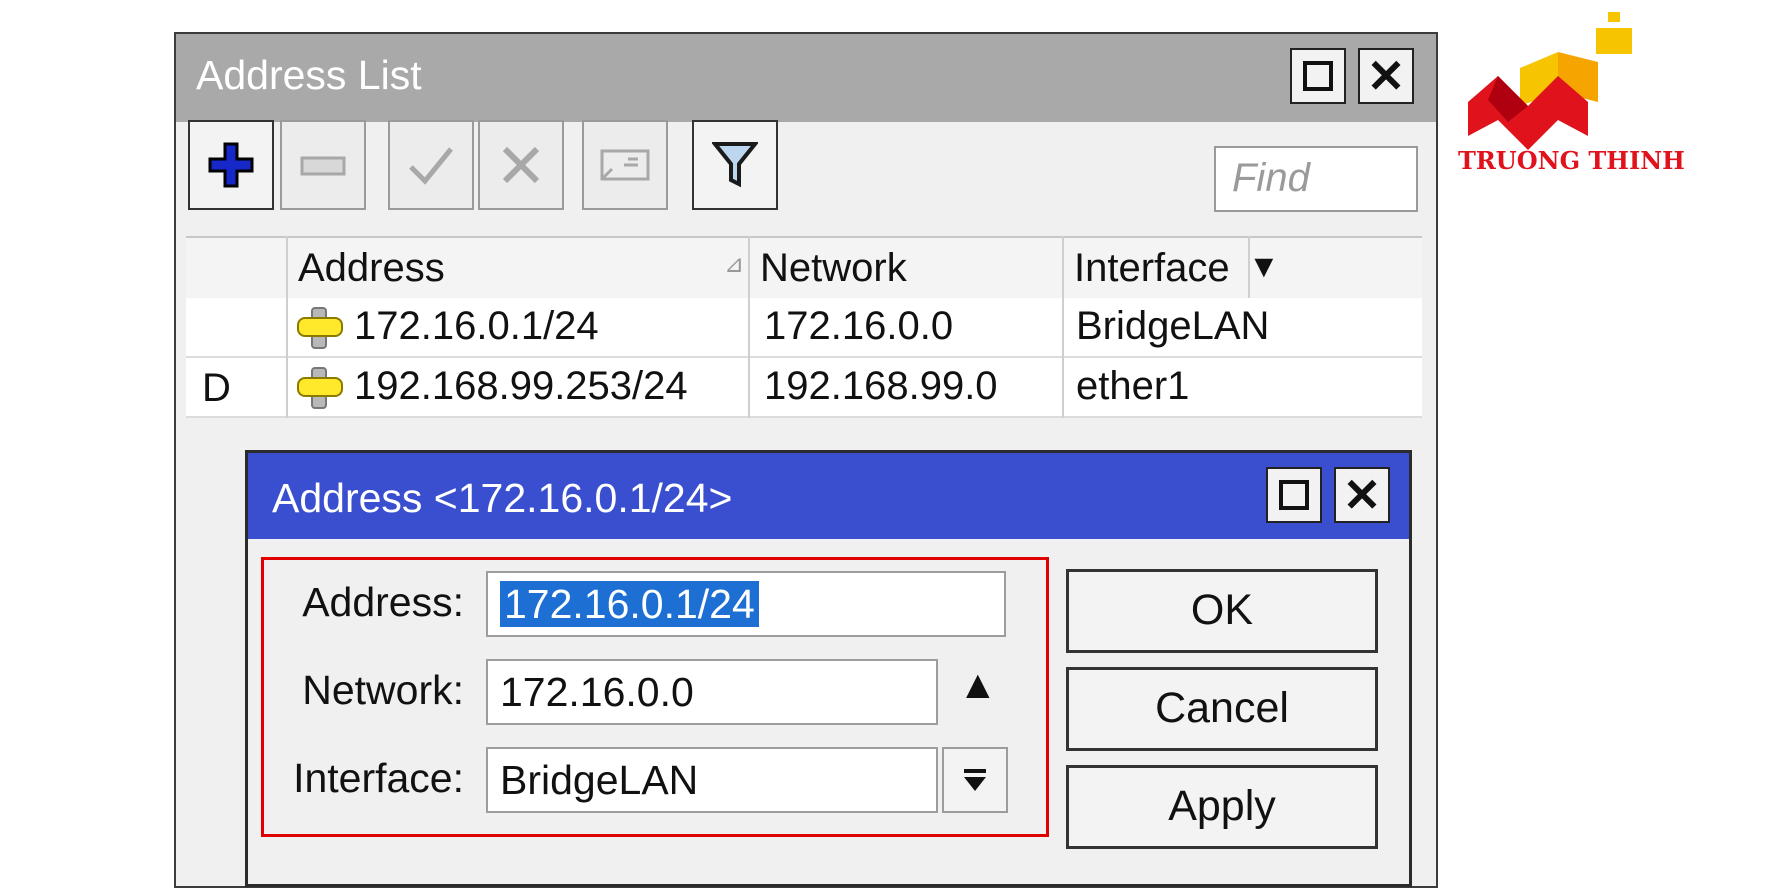  What do you see at coordinates (1222, 709) in the screenshot?
I see `cancel-button: Cancel` at bounding box center [1222, 709].